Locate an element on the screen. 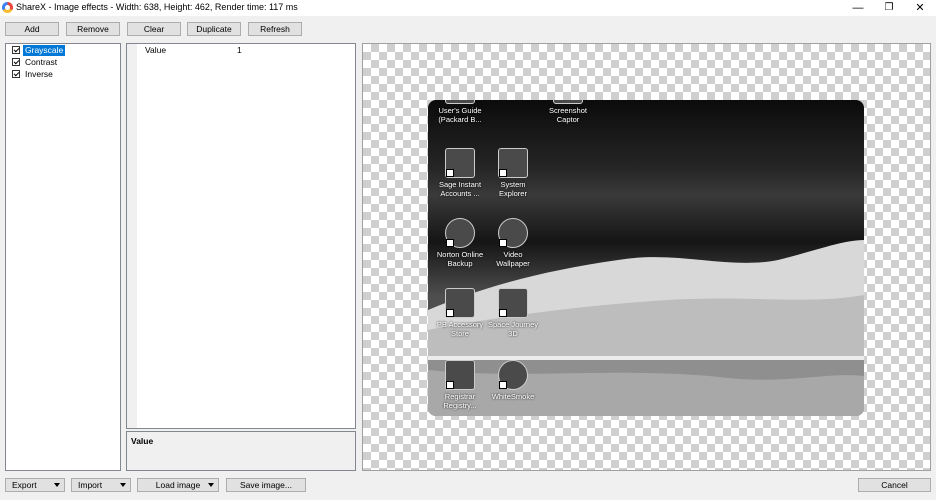  property-description: Value is located at coordinates (241, 451).